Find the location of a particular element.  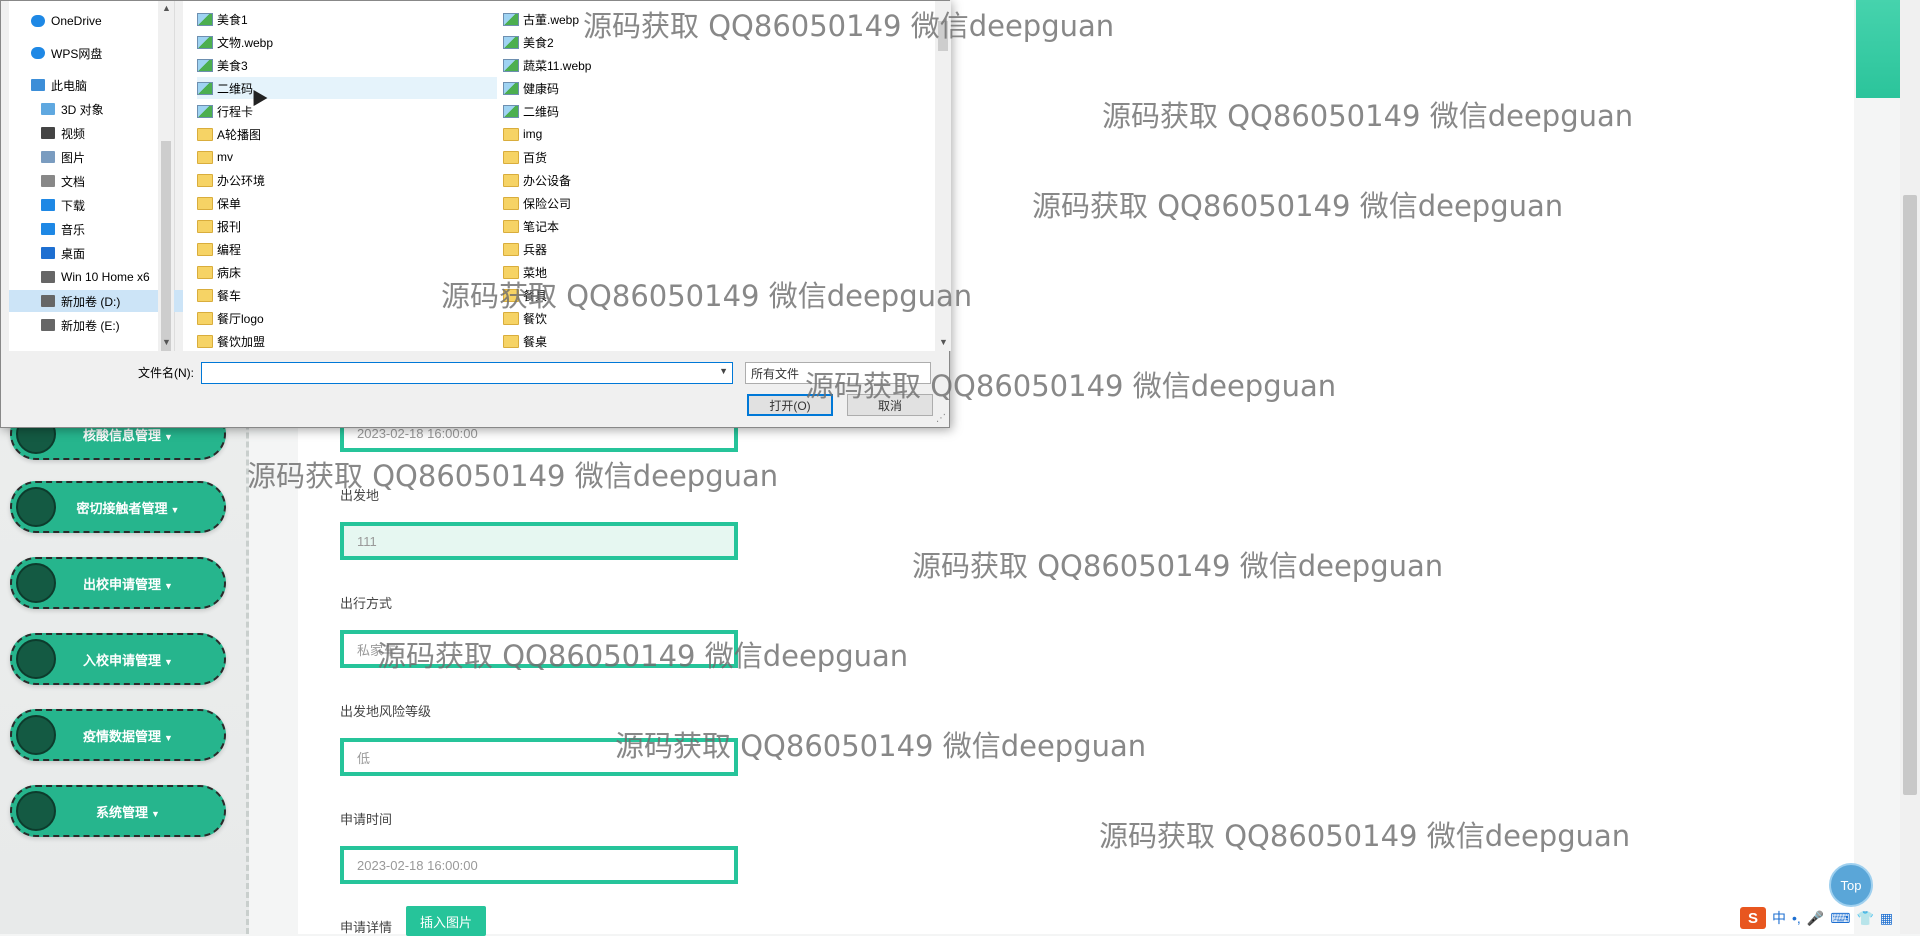

folder-item: 办公设备 is located at coordinates (653, 180).